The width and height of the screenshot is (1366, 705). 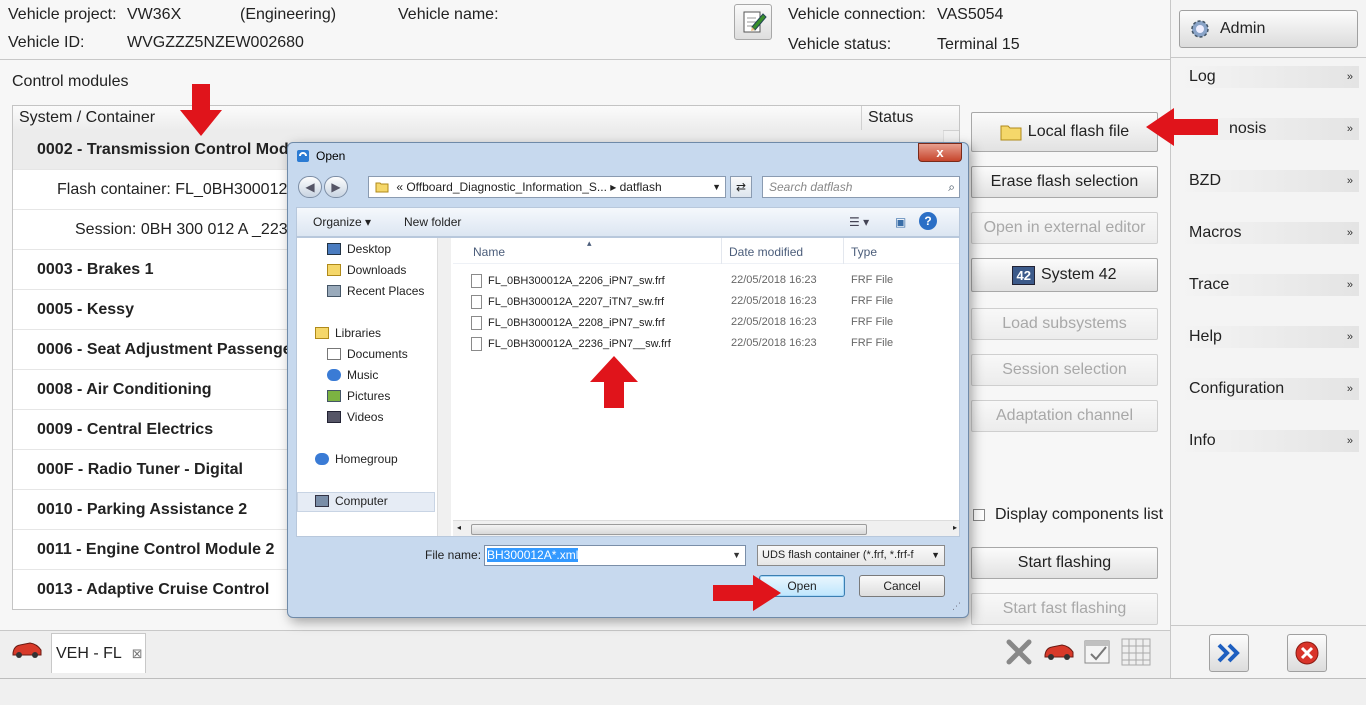 I want to click on view-options-icon: ☰ ▾, so click(x=859, y=222).